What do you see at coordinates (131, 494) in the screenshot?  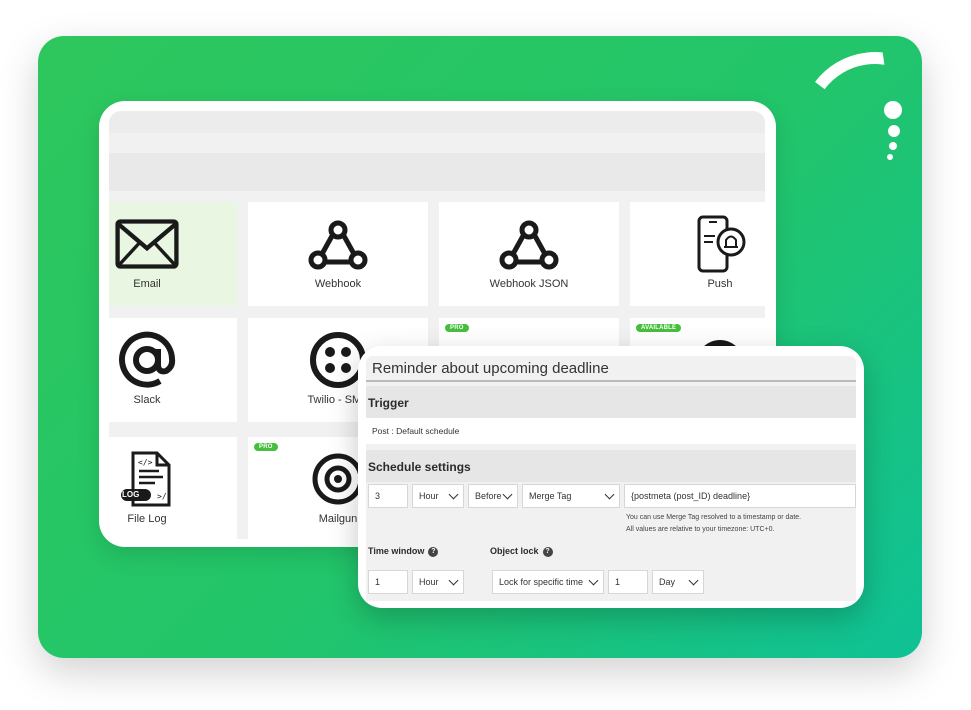 I see `log-tag: LOG` at bounding box center [131, 494].